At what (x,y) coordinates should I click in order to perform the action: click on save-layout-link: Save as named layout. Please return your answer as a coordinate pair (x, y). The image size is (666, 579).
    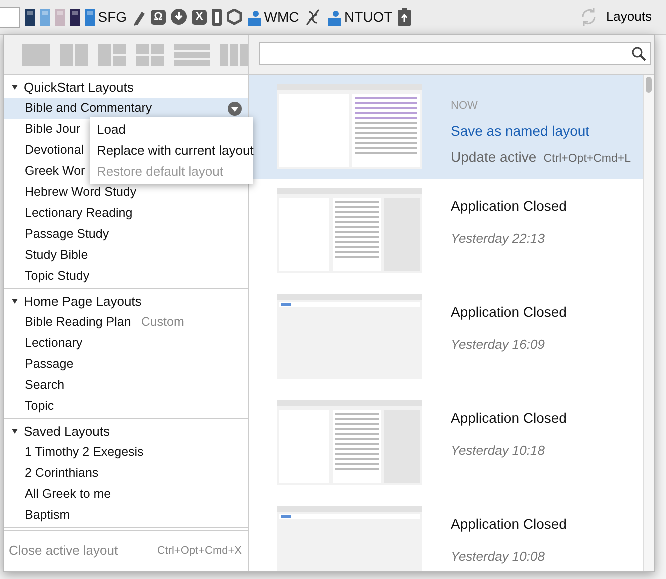
    Looking at the image, I should click on (541, 131).